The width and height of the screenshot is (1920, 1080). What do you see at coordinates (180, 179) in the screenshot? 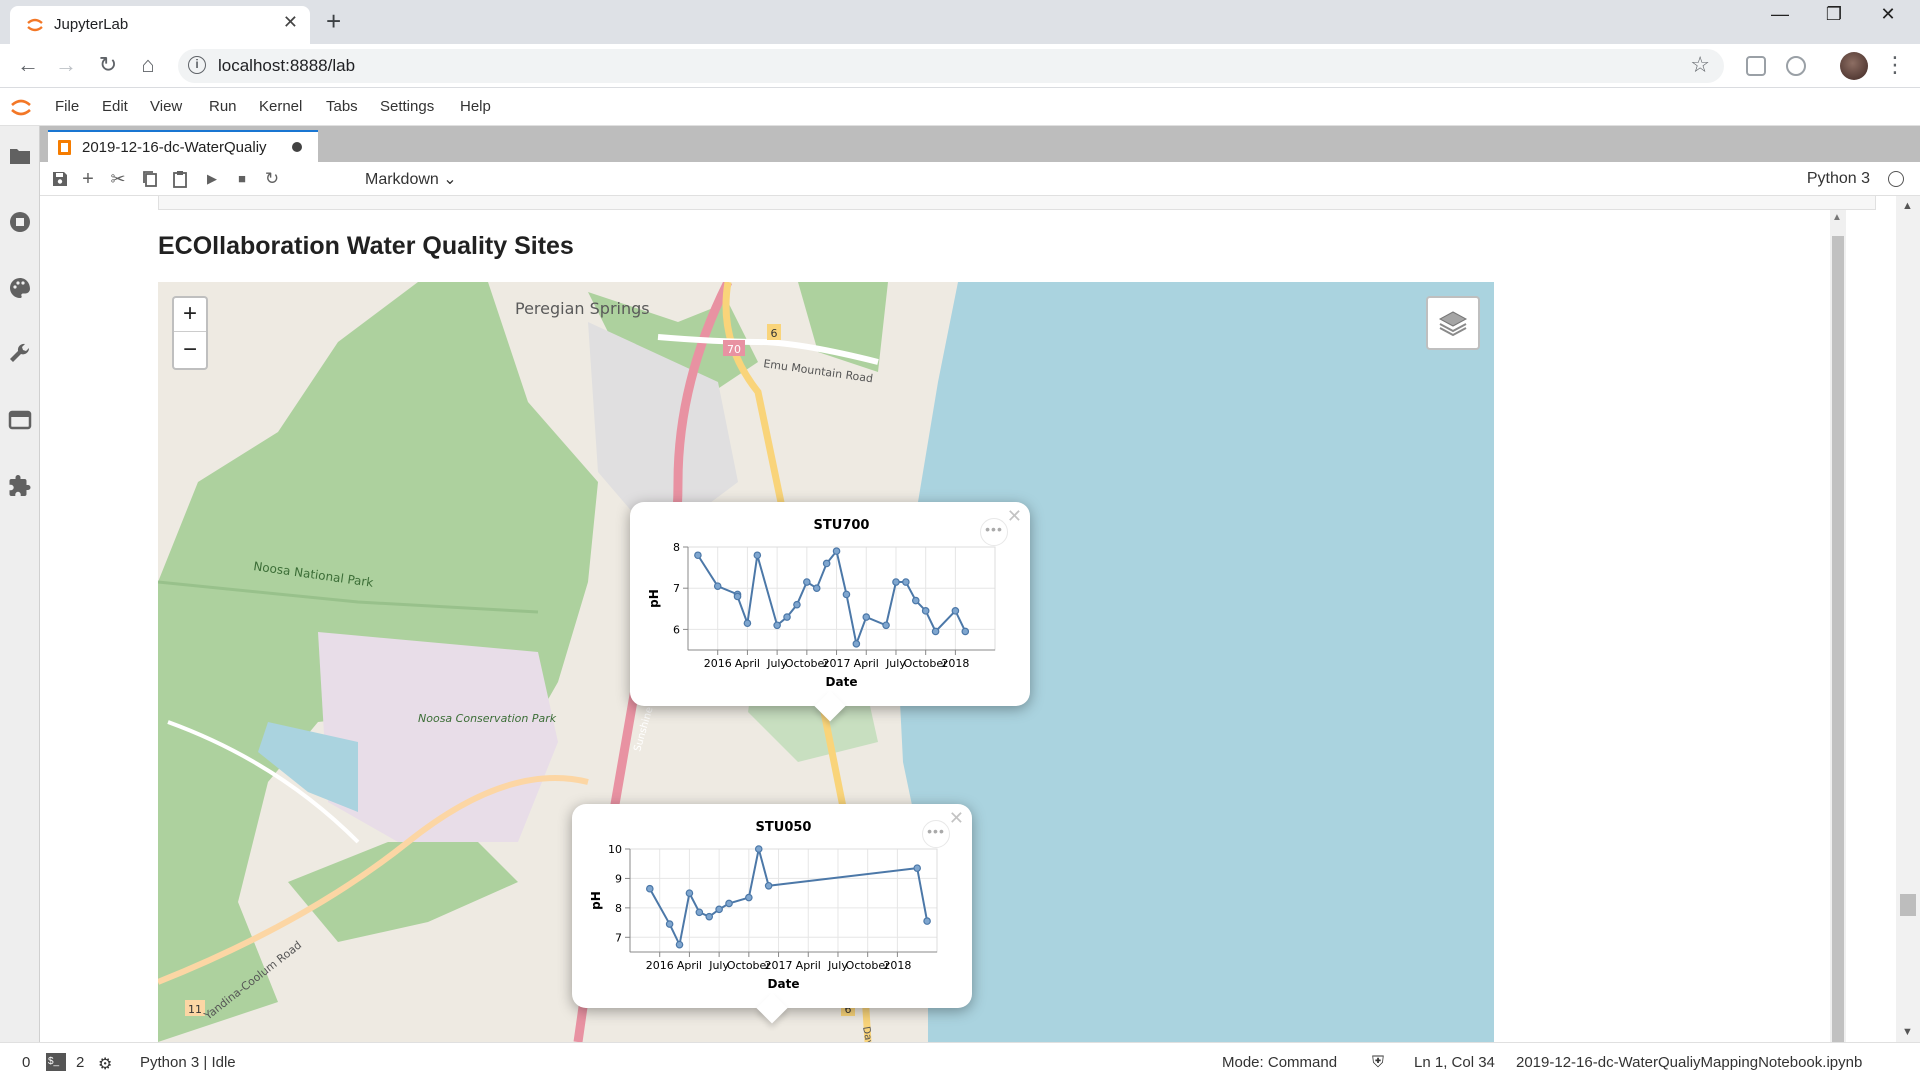
I see `paste-icon` at bounding box center [180, 179].